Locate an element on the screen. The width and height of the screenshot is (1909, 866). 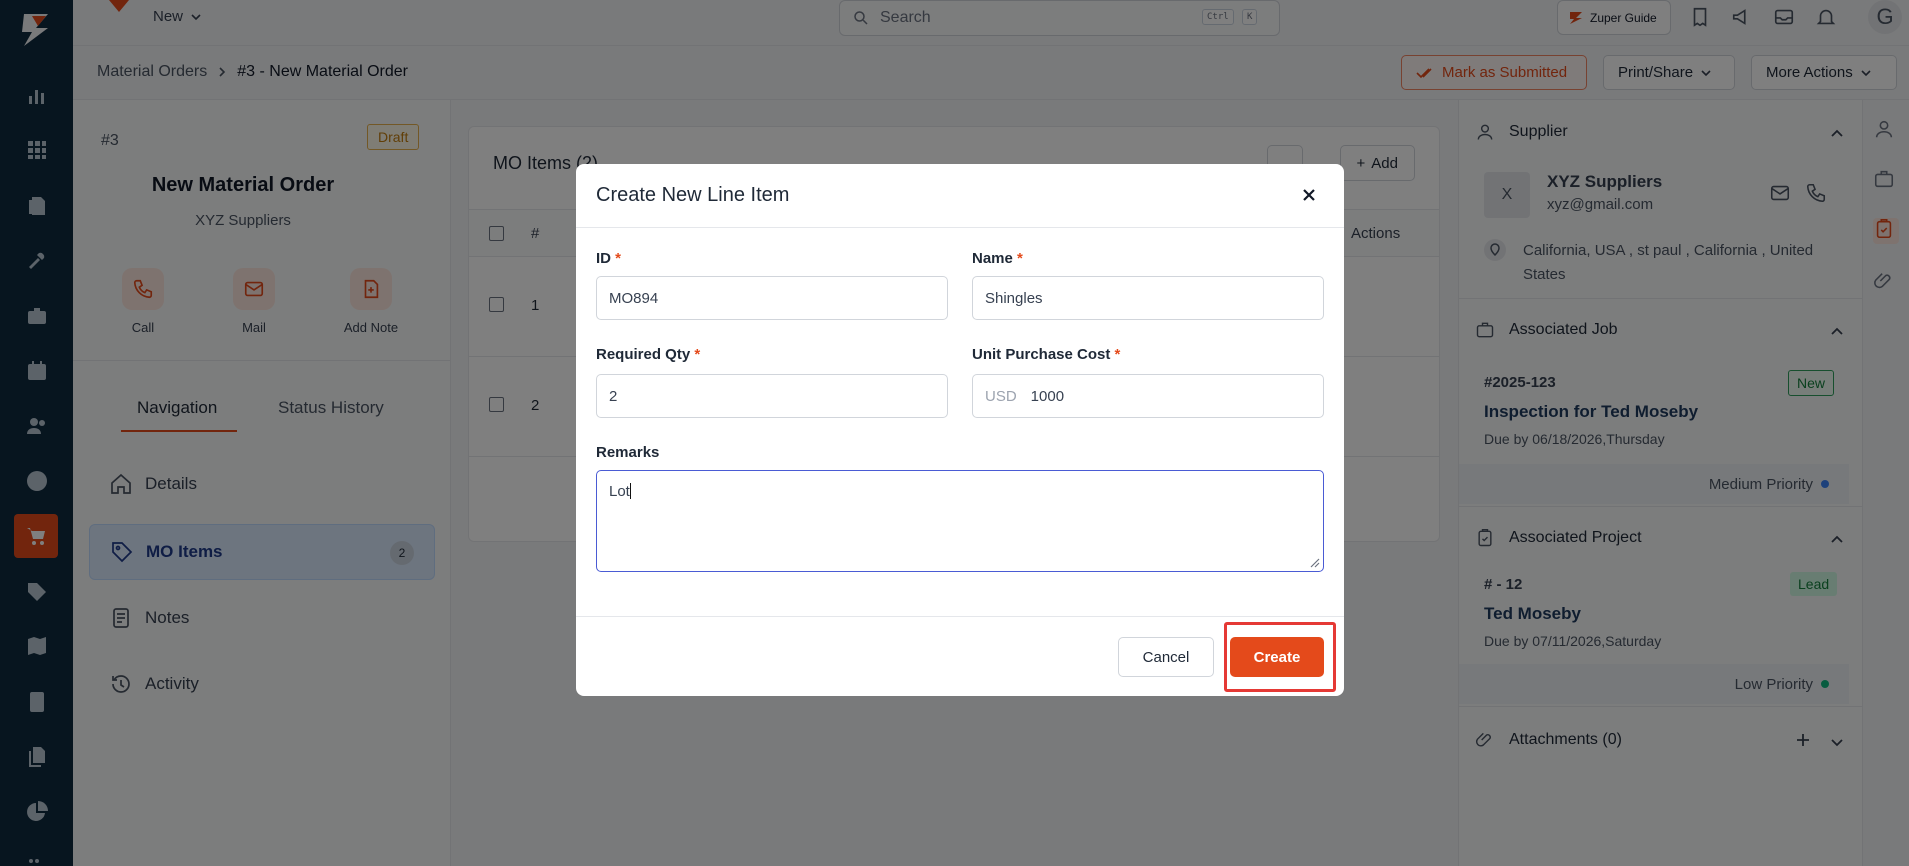
currency-prefix: USD is located at coordinates (1001, 396).